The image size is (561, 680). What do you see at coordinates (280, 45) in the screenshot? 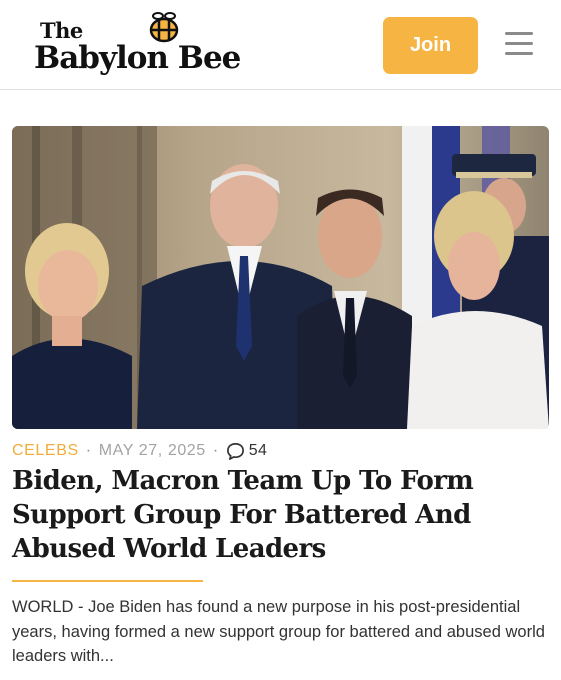
I see `site-header: The Babylon Bee Join` at bounding box center [280, 45].